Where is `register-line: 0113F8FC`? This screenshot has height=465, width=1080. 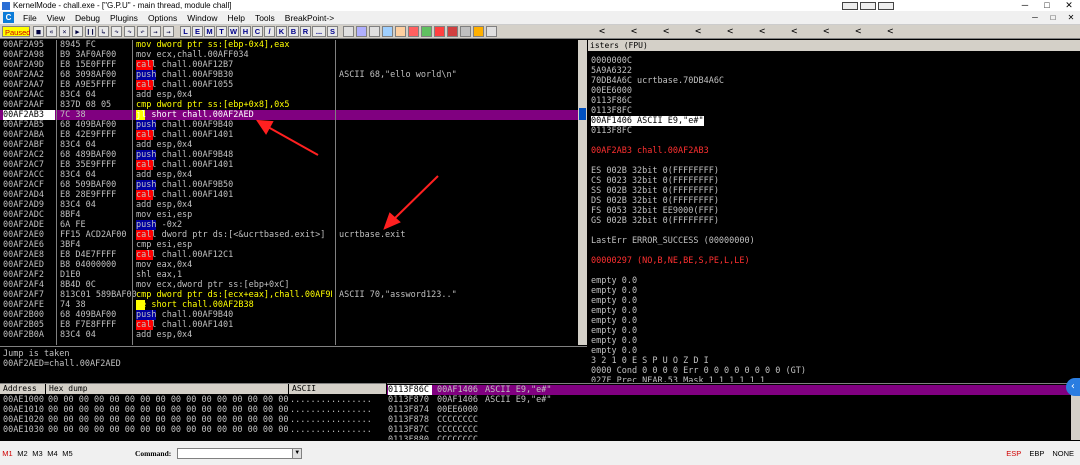 register-line: 0113F8FC is located at coordinates (611, 111).